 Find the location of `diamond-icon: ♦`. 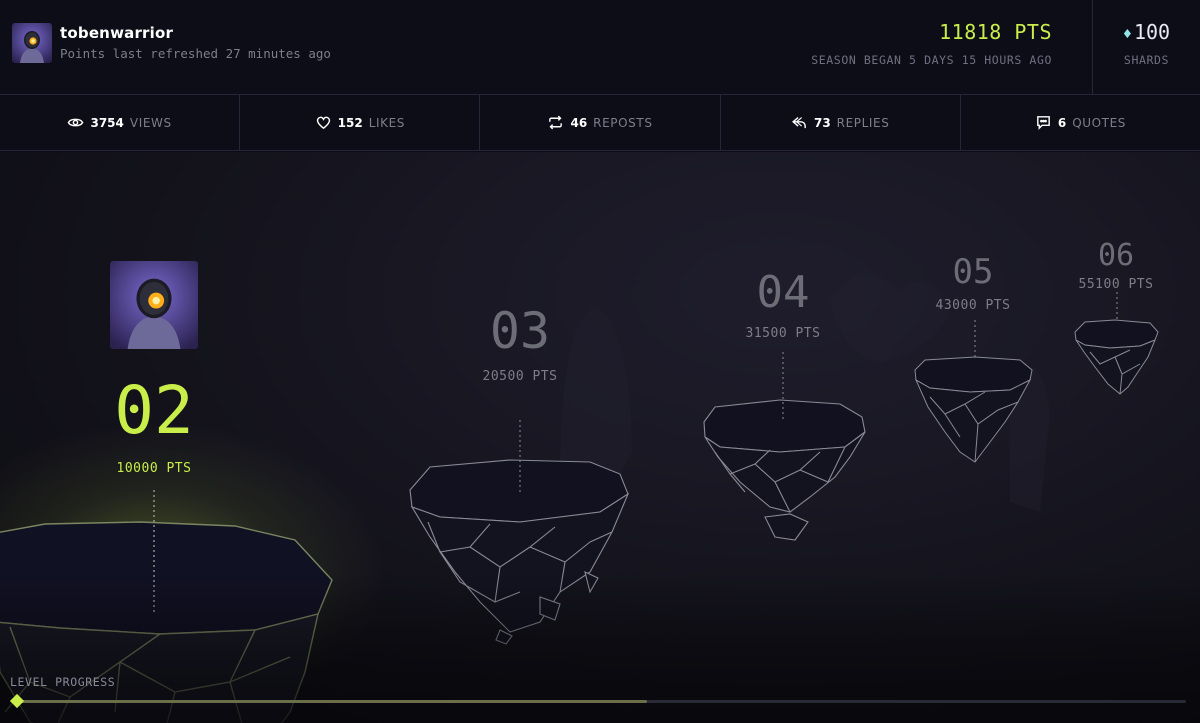

diamond-icon: ♦ is located at coordinates (1127, 34).